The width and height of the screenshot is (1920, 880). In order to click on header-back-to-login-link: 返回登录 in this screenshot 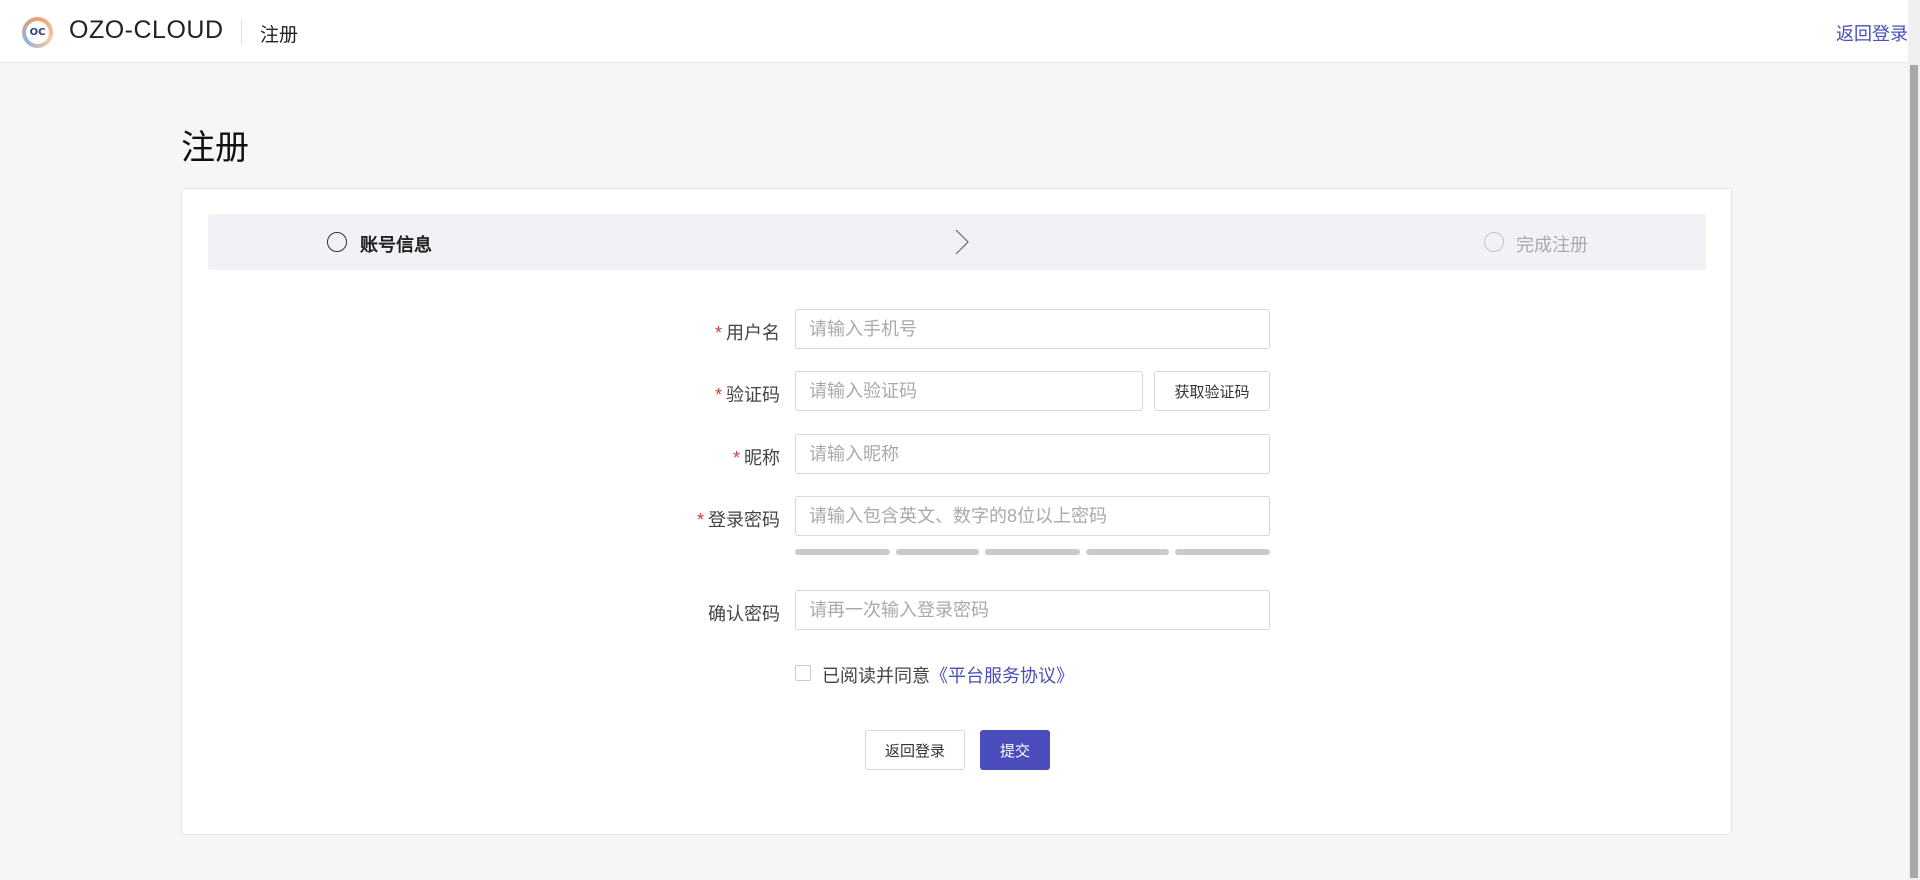, I will do `click(1872, 33)`.